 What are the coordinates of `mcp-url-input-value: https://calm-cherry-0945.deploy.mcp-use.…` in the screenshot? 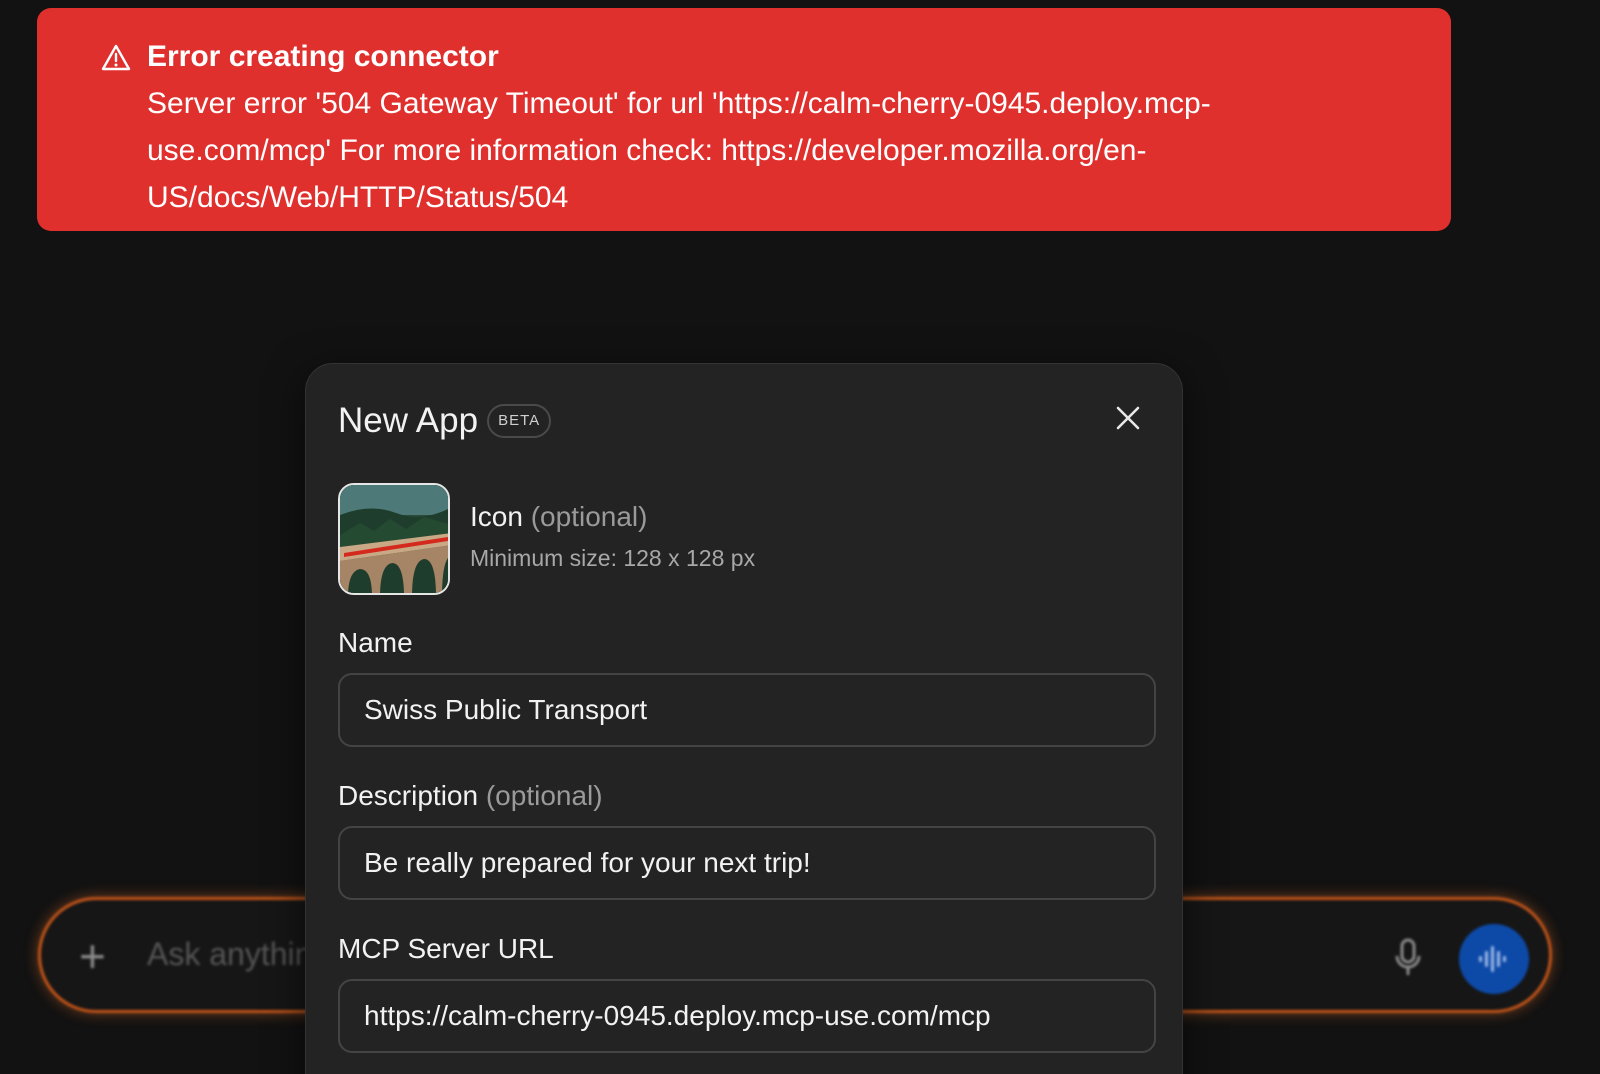 It's located at (677, 1015).